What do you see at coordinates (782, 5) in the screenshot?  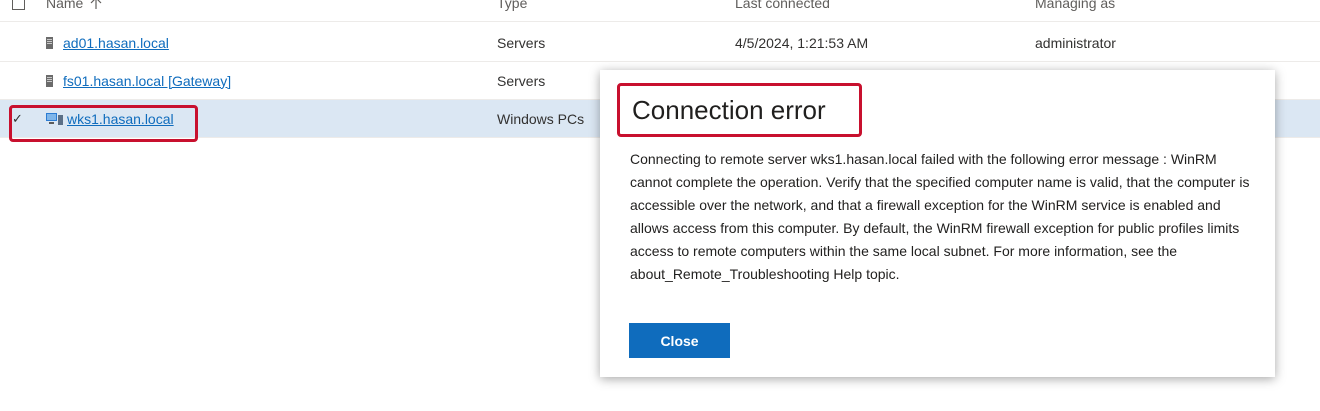 I see `column-last-connected-label: Last connected` at bounding box center [782, 5].